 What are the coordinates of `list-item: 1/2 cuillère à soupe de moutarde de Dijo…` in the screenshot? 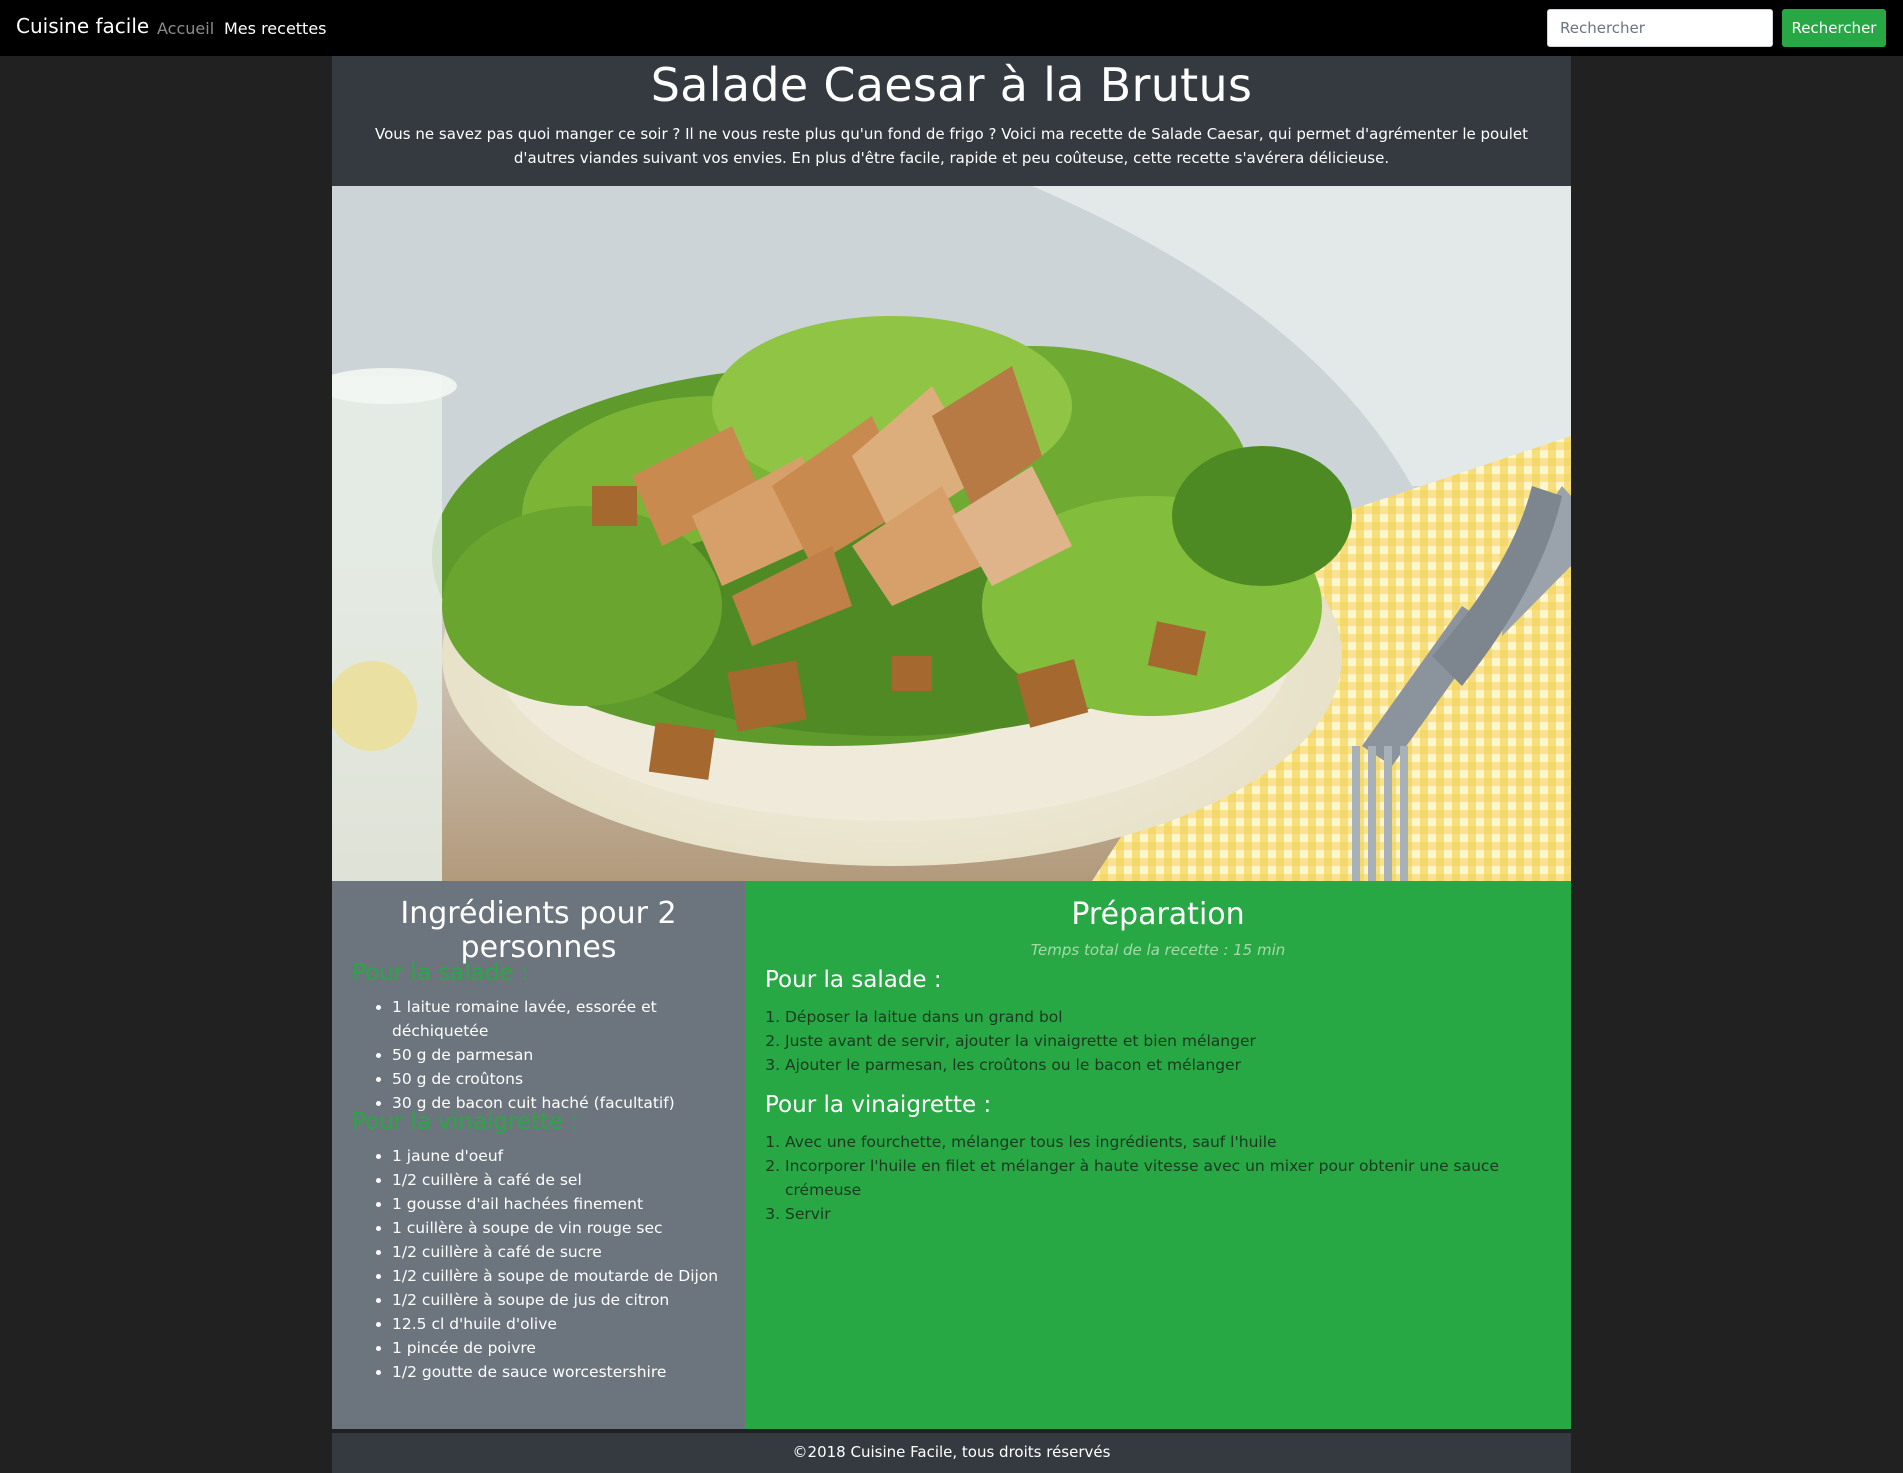 It's located at (555, 1276).